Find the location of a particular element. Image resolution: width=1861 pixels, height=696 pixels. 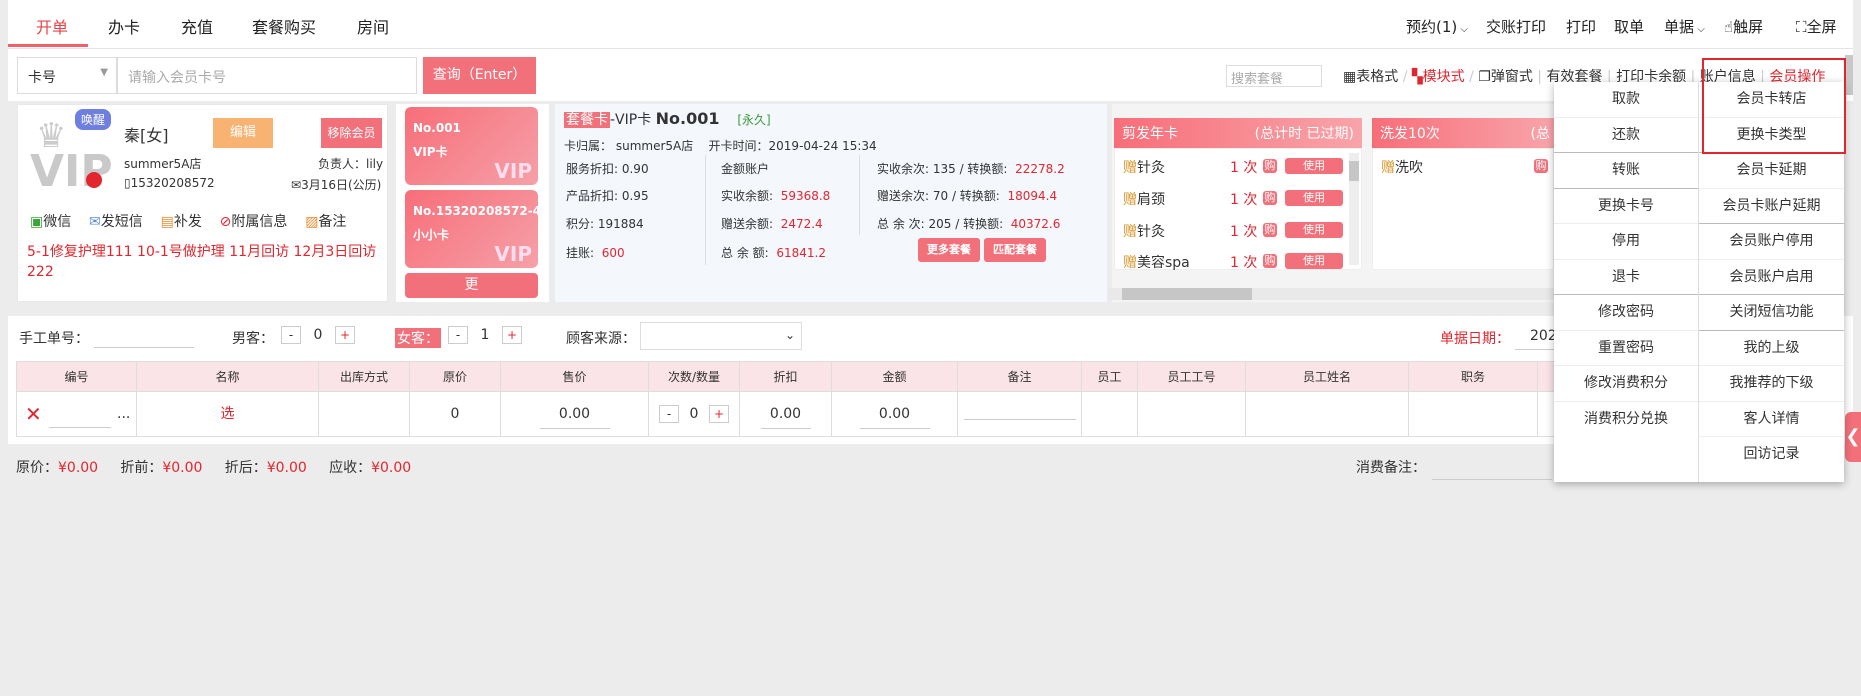

reissue-button: ▤补发 is located at coordinates (181, 222).